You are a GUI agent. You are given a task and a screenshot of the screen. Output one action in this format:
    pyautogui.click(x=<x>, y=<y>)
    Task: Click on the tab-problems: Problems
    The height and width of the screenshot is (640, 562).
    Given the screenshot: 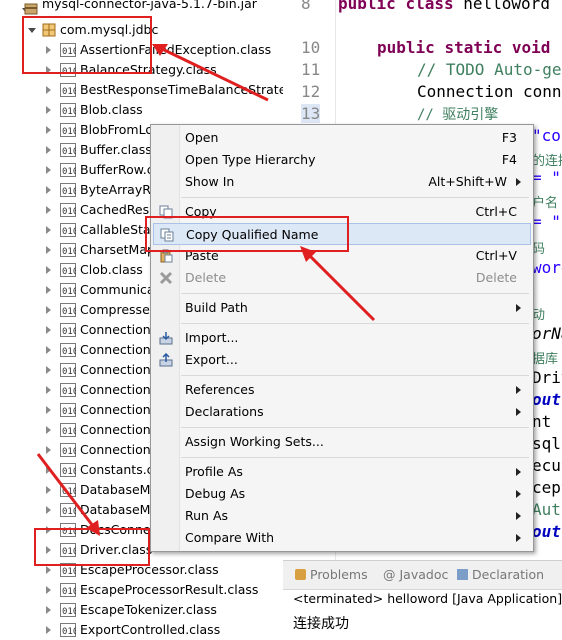 What is the action you would take?
    pyautogui.click(x=331, y=574)
    